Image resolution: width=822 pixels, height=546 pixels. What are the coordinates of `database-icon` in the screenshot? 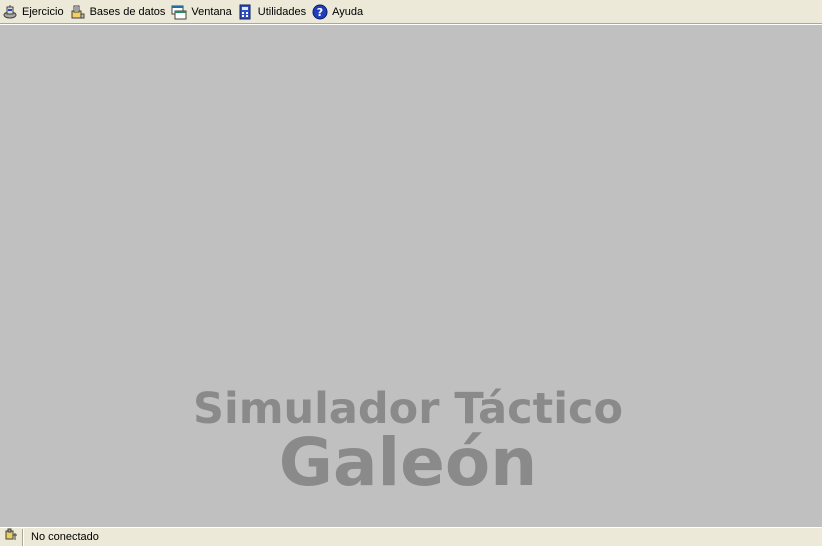 It's located at (78, 12).